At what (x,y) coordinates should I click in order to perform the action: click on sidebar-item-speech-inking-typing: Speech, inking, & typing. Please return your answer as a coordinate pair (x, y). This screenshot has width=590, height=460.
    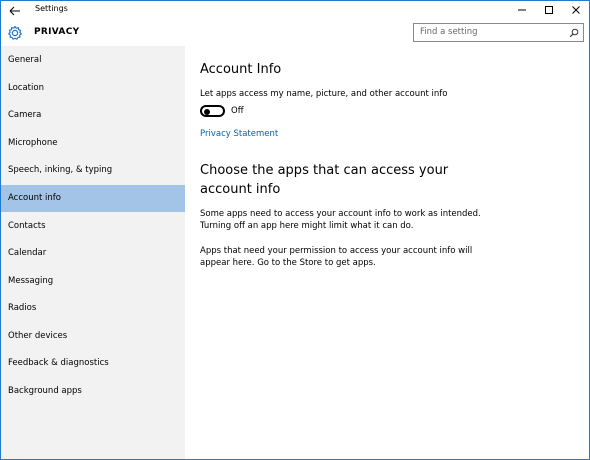
    Looking at the image, I should click on (93, 170).